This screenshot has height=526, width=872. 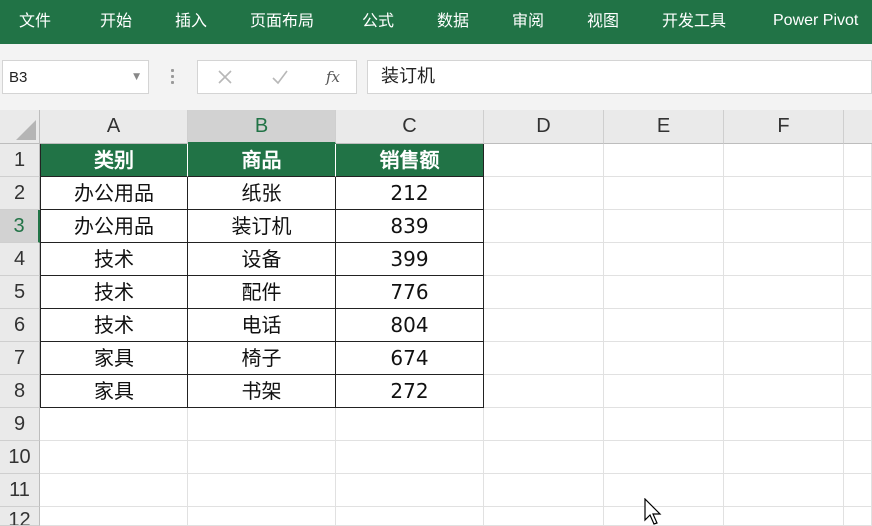 I want to click on row-header-2: 2, so click(x=20, y=193).